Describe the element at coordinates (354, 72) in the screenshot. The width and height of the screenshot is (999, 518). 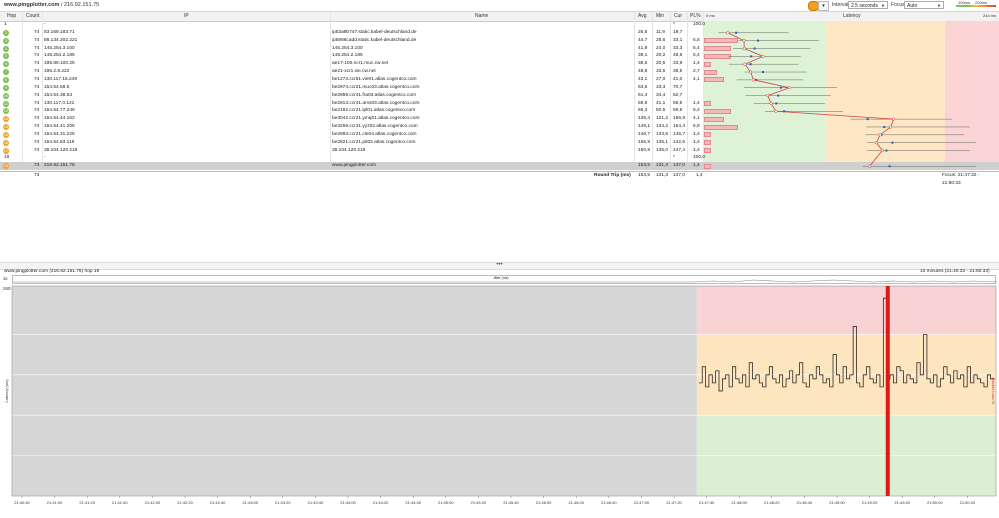
I see `cell-name: ae21-xcr1.vie.cw.net` at that location.